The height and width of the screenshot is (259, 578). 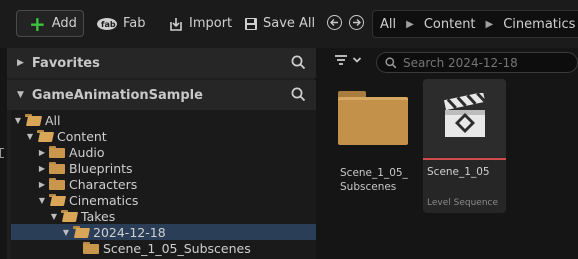 I want to click on left-edge-strip, so click(x=3, y=153).